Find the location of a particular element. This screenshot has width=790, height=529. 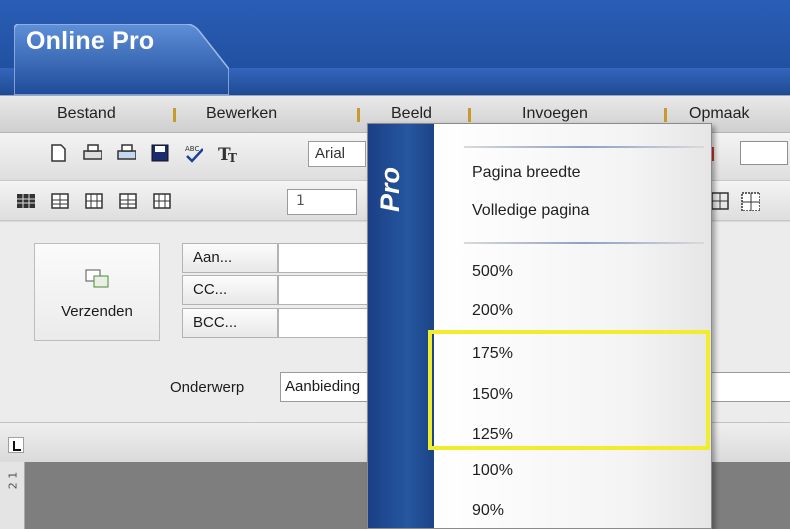

print-preview-icon is located at coordinates (126, 153).